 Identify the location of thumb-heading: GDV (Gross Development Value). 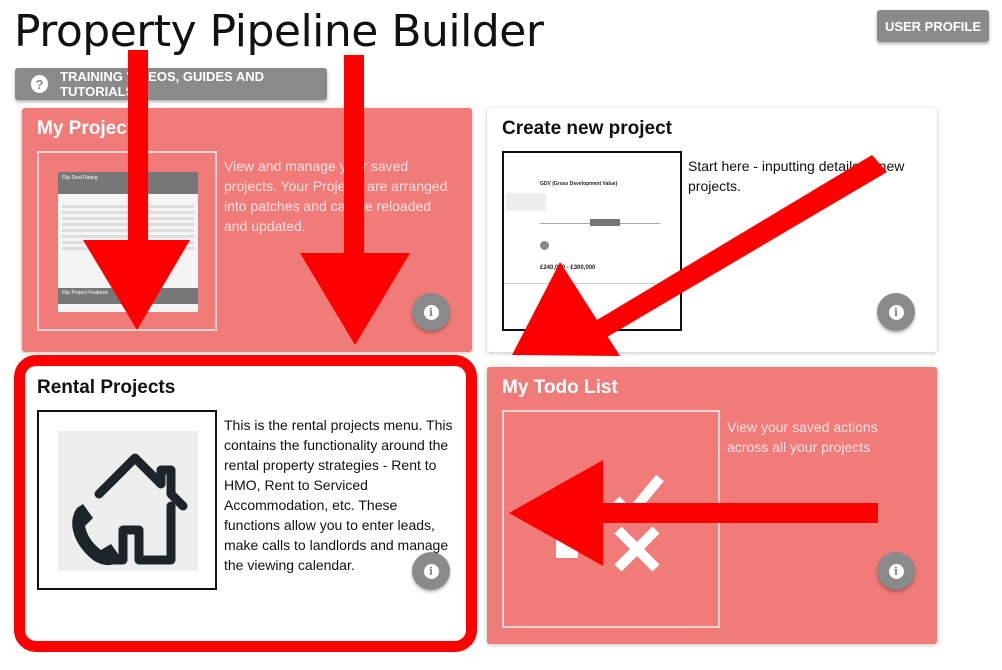
(579, 184).